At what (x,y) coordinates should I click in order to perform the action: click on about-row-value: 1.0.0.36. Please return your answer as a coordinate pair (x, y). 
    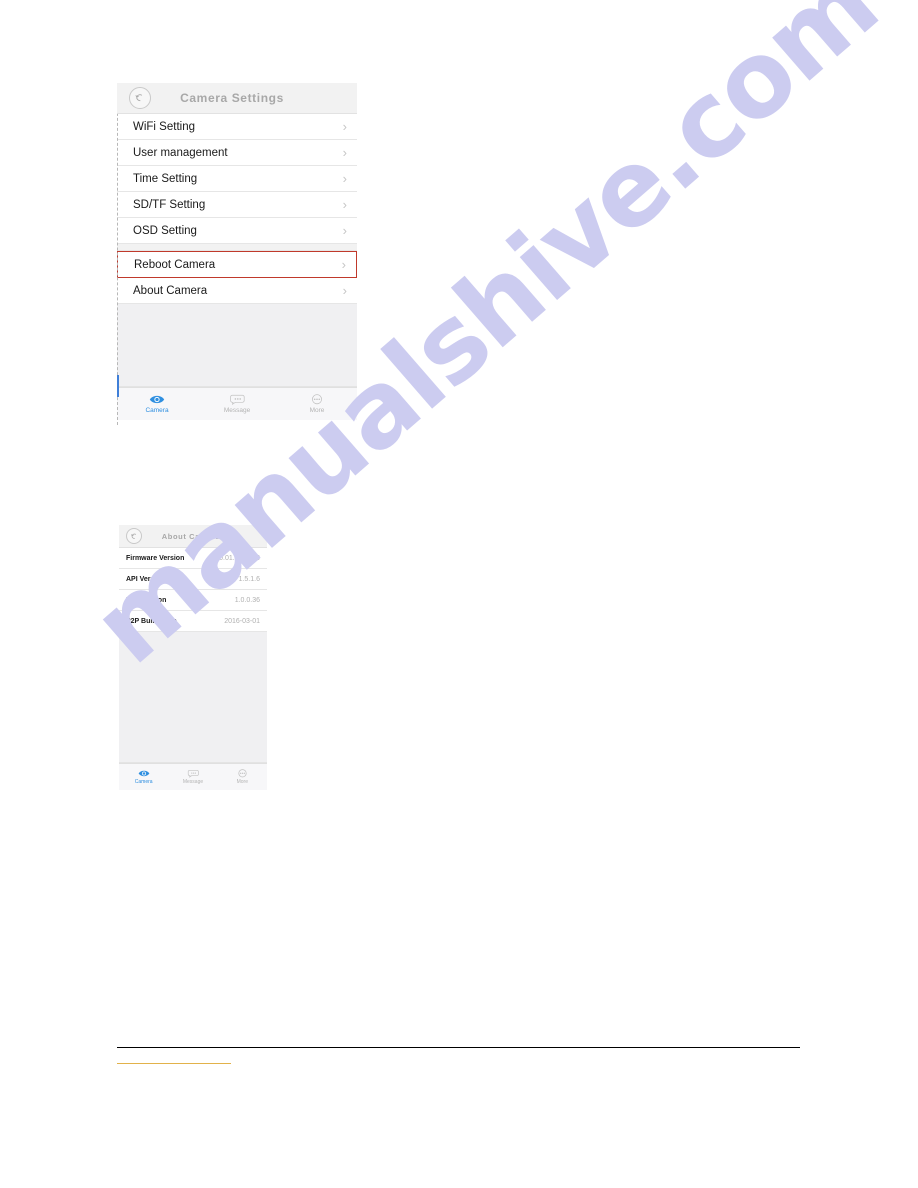
    Looking at the image, I should click on (247, 600).